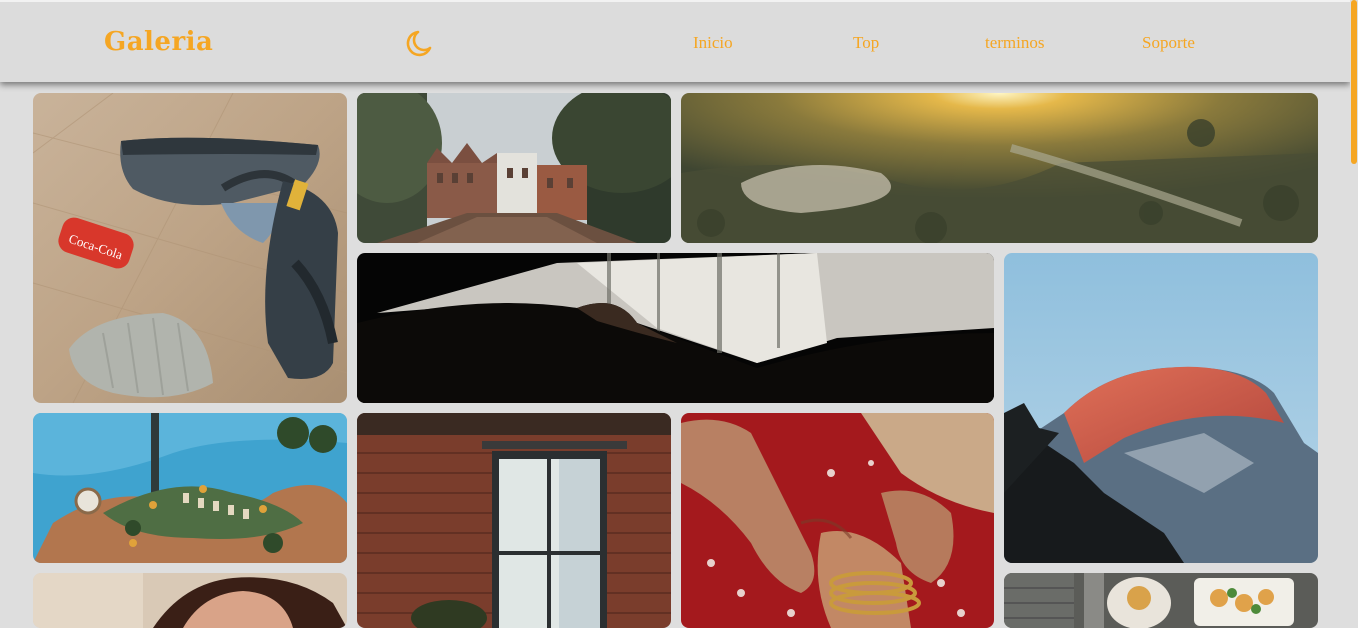 This screenshot has width=1358, height=628. What do you see at coordinates (679, 1) in the screenshot?
I see `top-edge` at bounding box center [679, 1].